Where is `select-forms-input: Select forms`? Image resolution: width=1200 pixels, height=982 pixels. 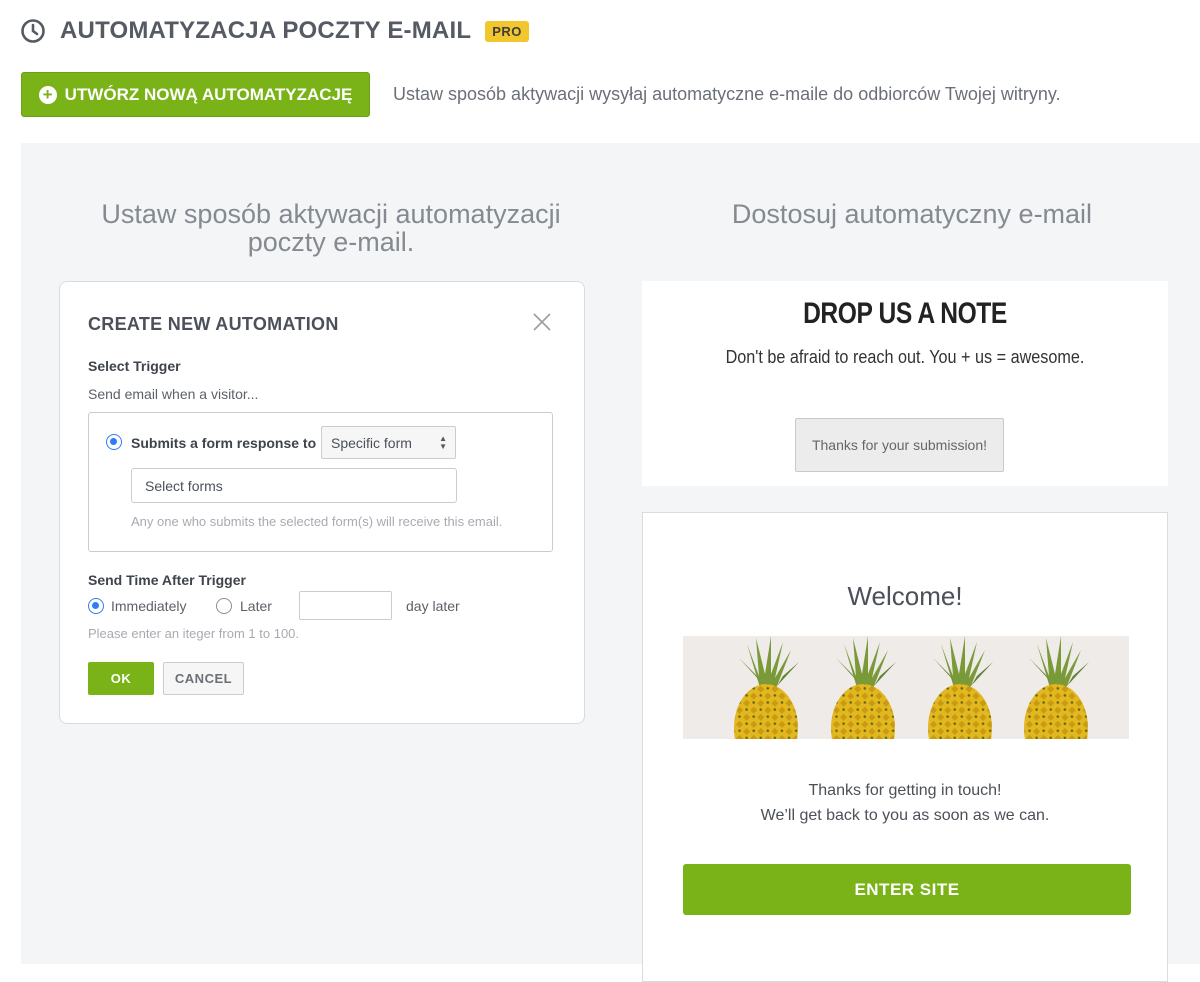 select-forms-input: Select forms is located at coordinates (294, 485).